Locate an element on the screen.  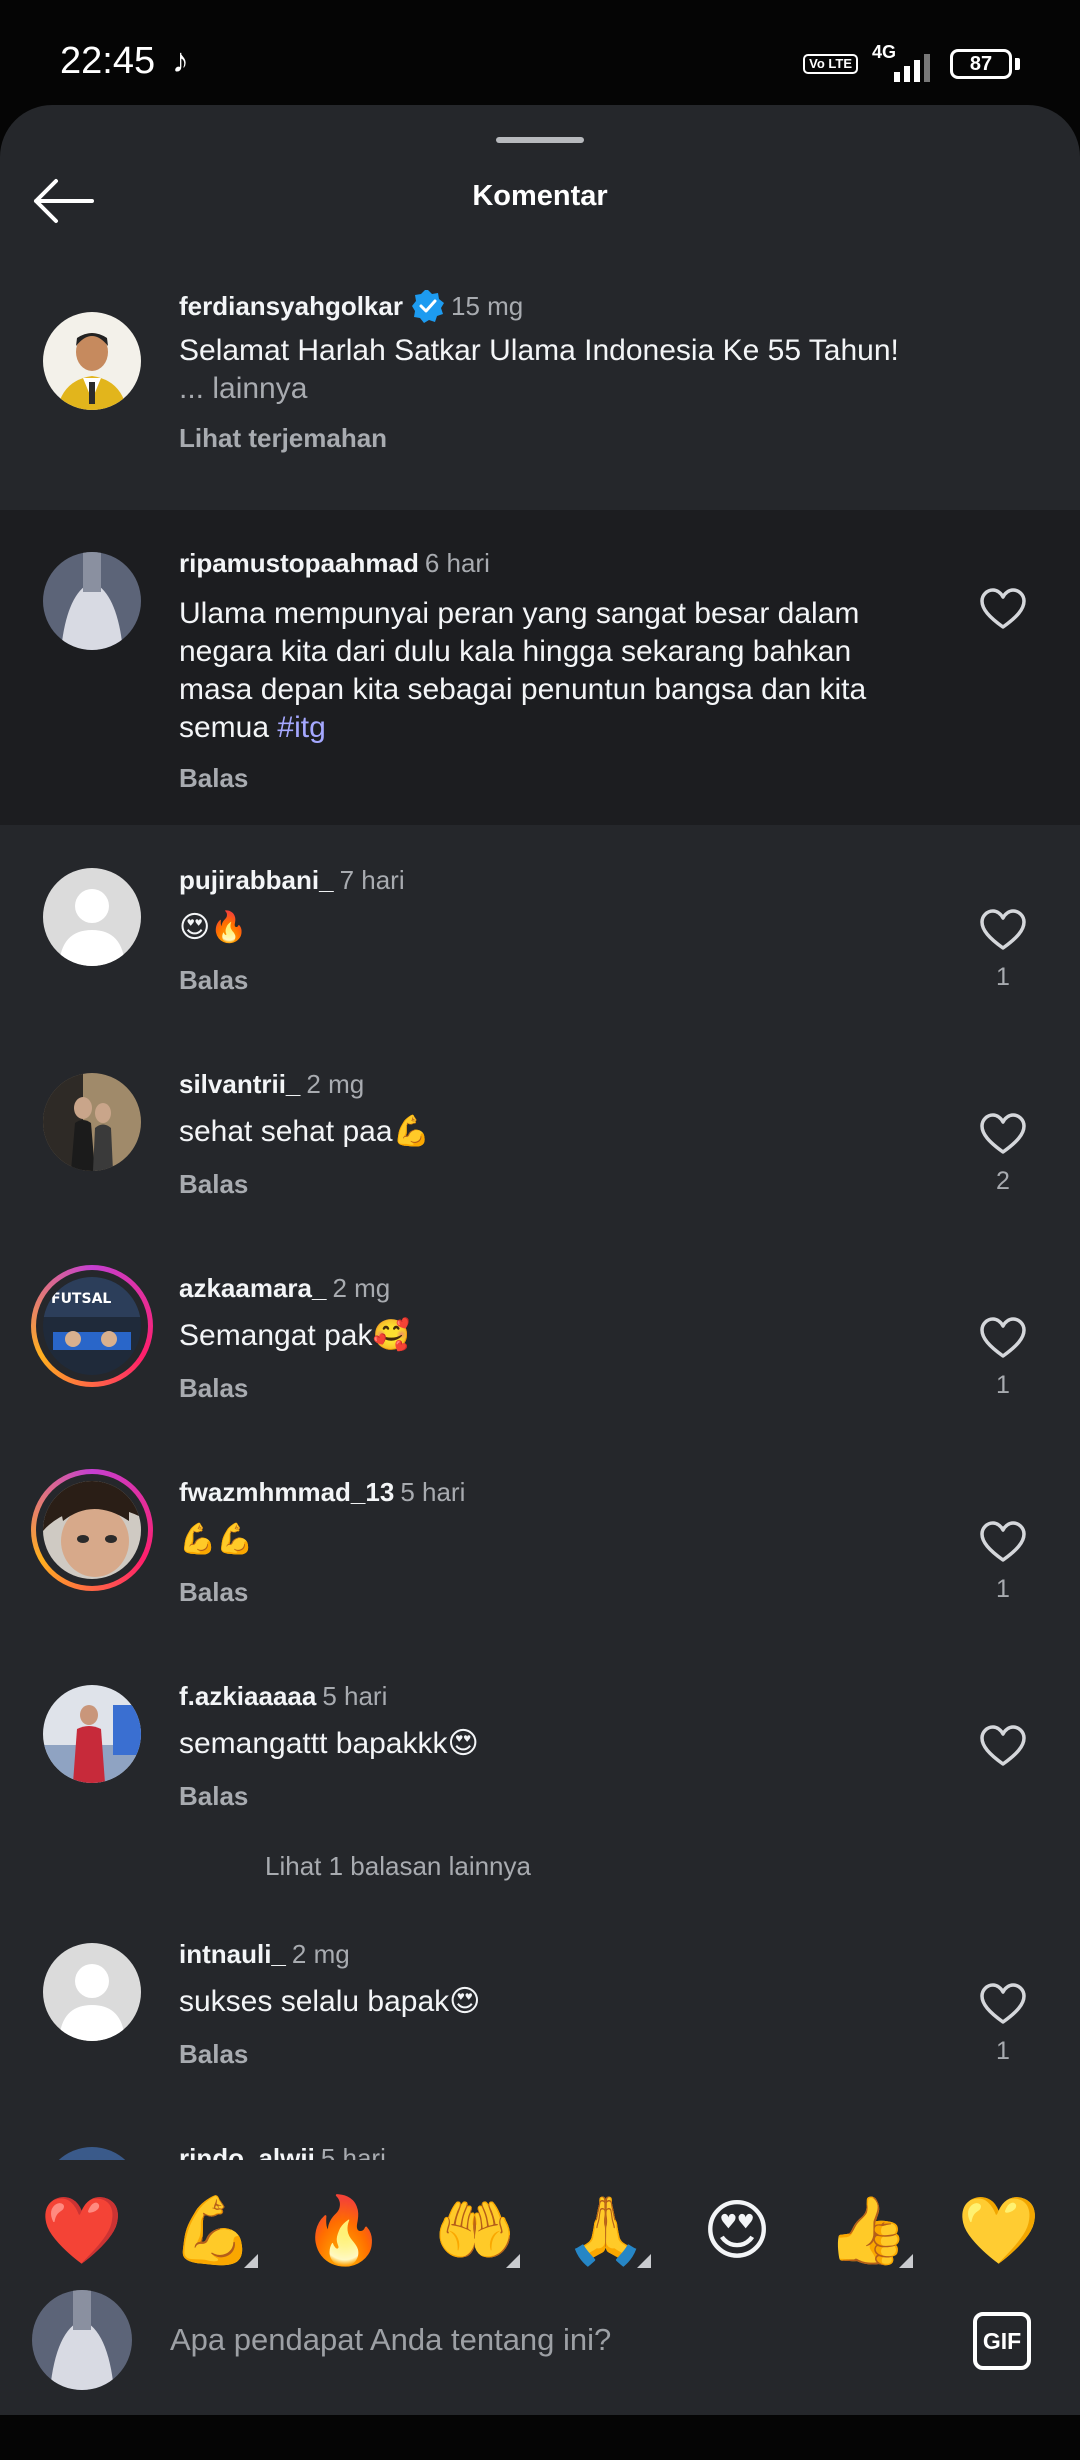
comment-header: f.azkiaaaaa 5 hari is located at coordinates (283, 1696).